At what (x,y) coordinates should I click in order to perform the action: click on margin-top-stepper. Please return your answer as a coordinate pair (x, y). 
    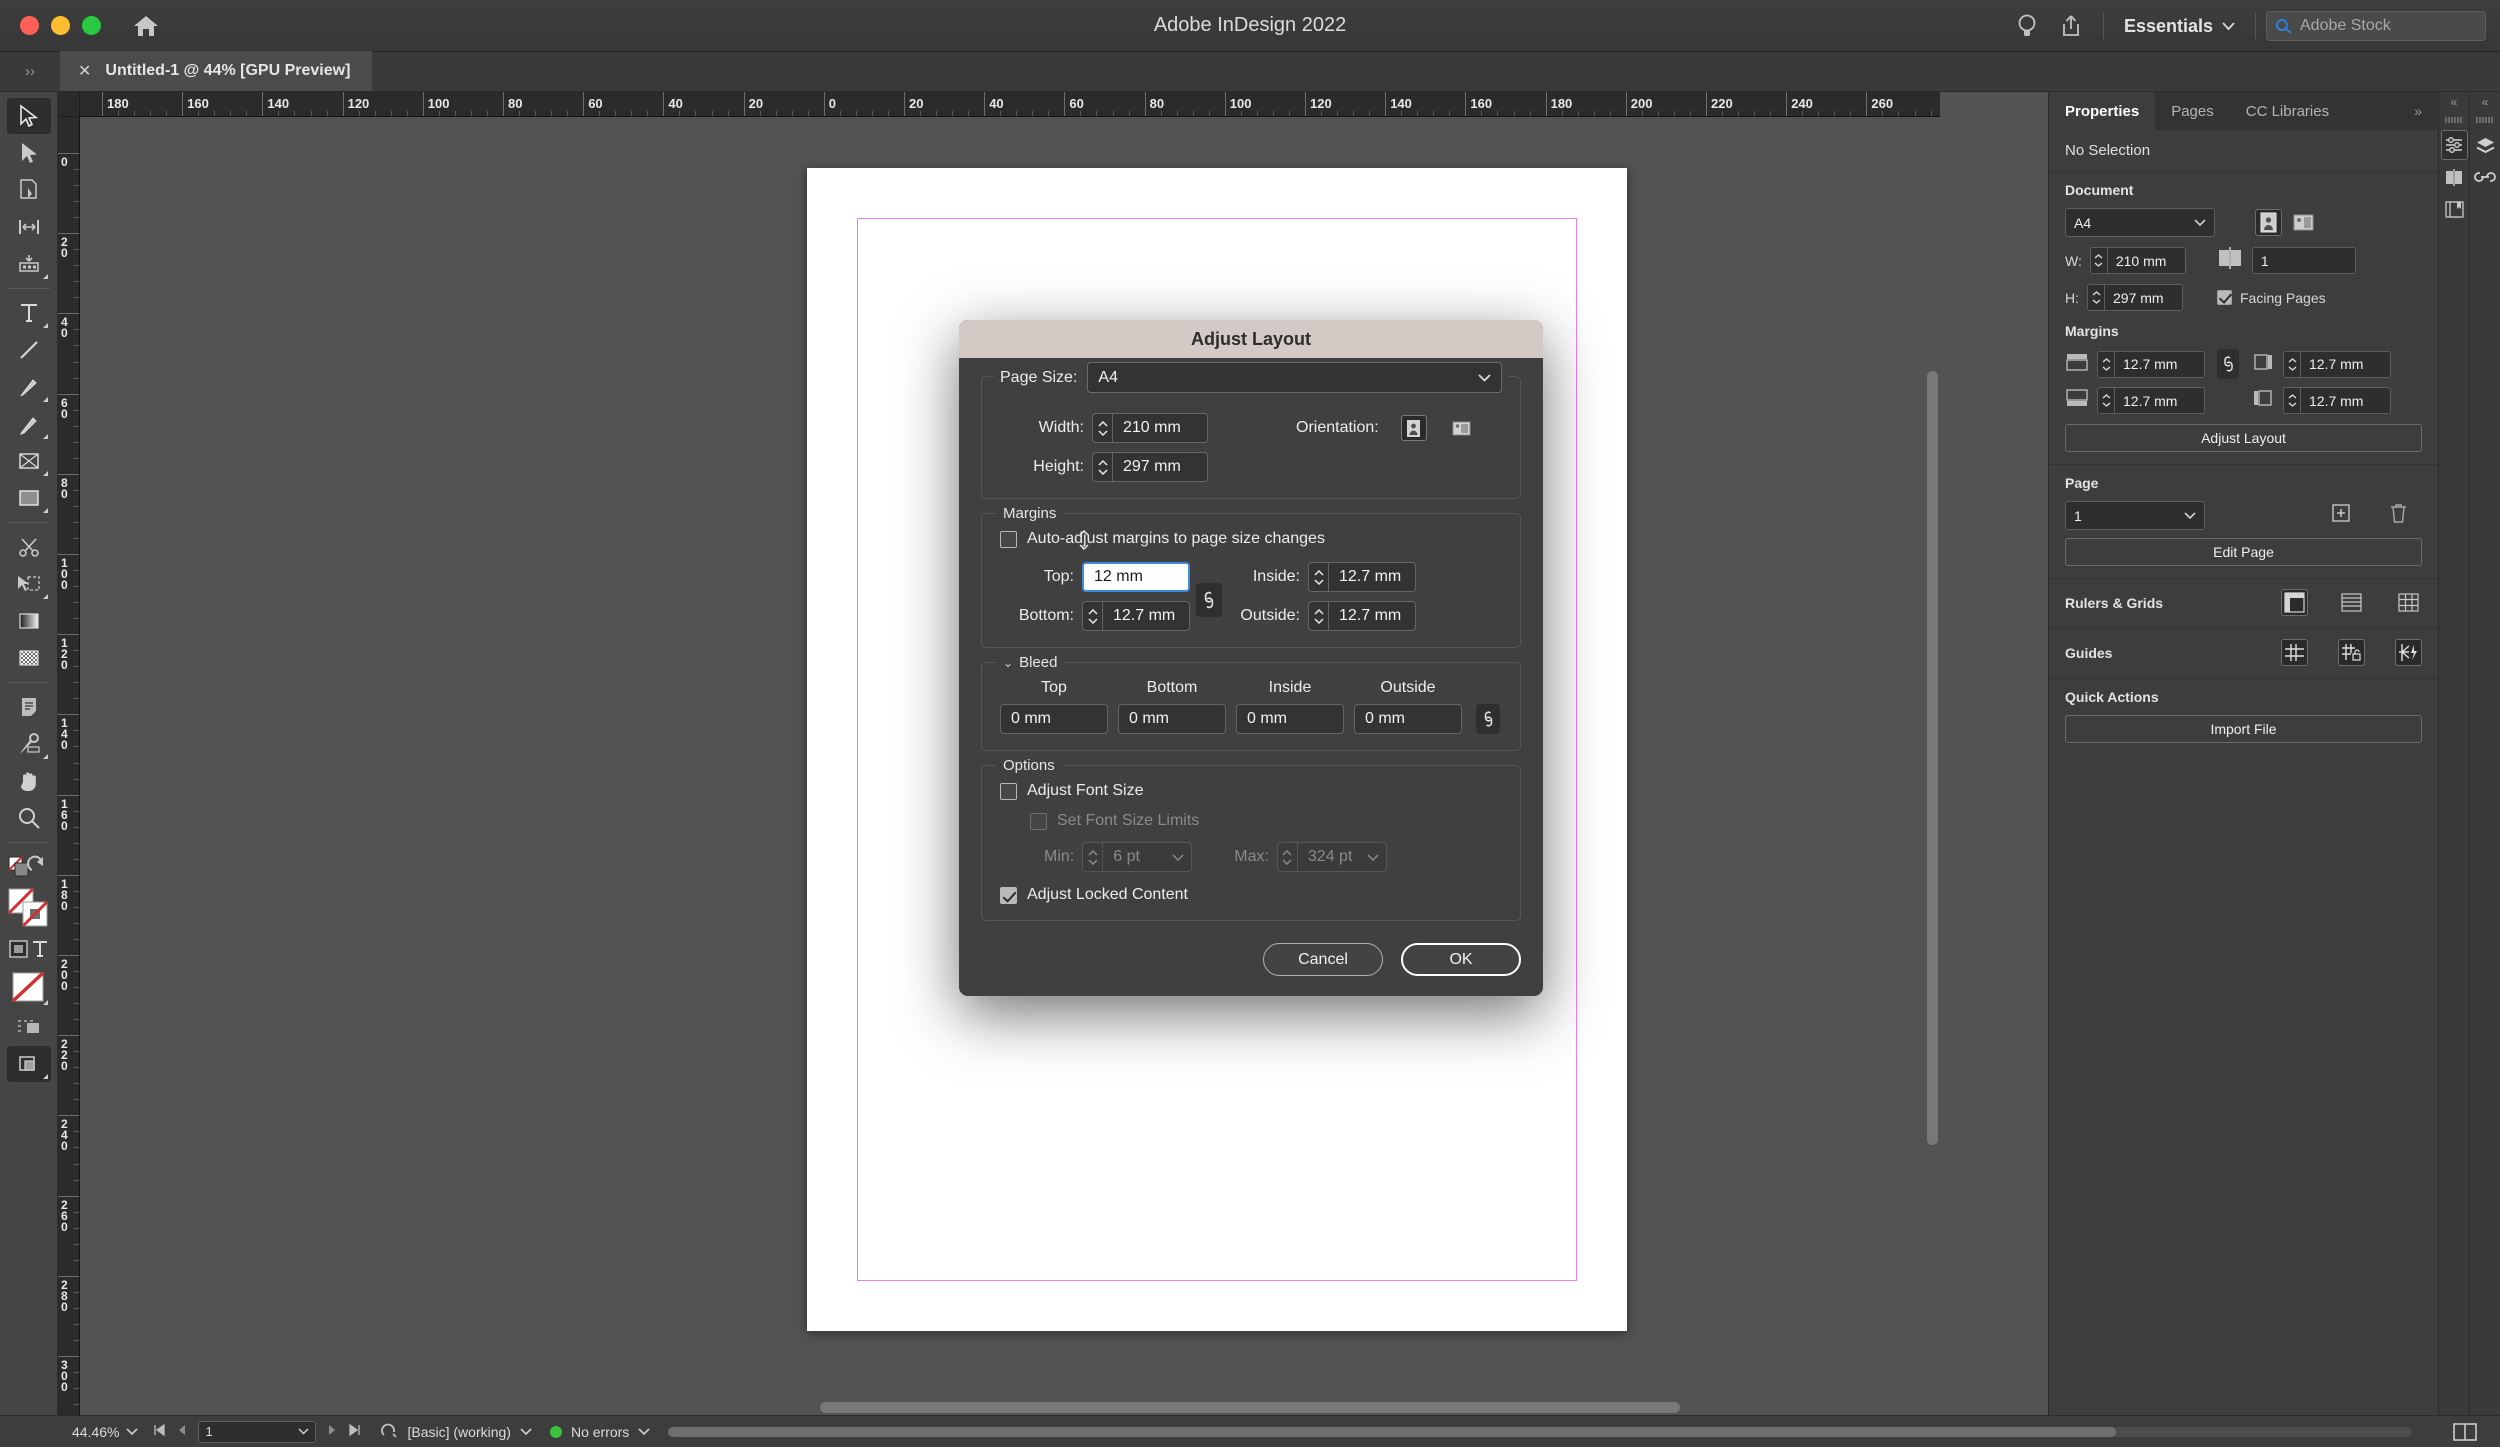
    Looking at the image, I should click on (1084, 536).